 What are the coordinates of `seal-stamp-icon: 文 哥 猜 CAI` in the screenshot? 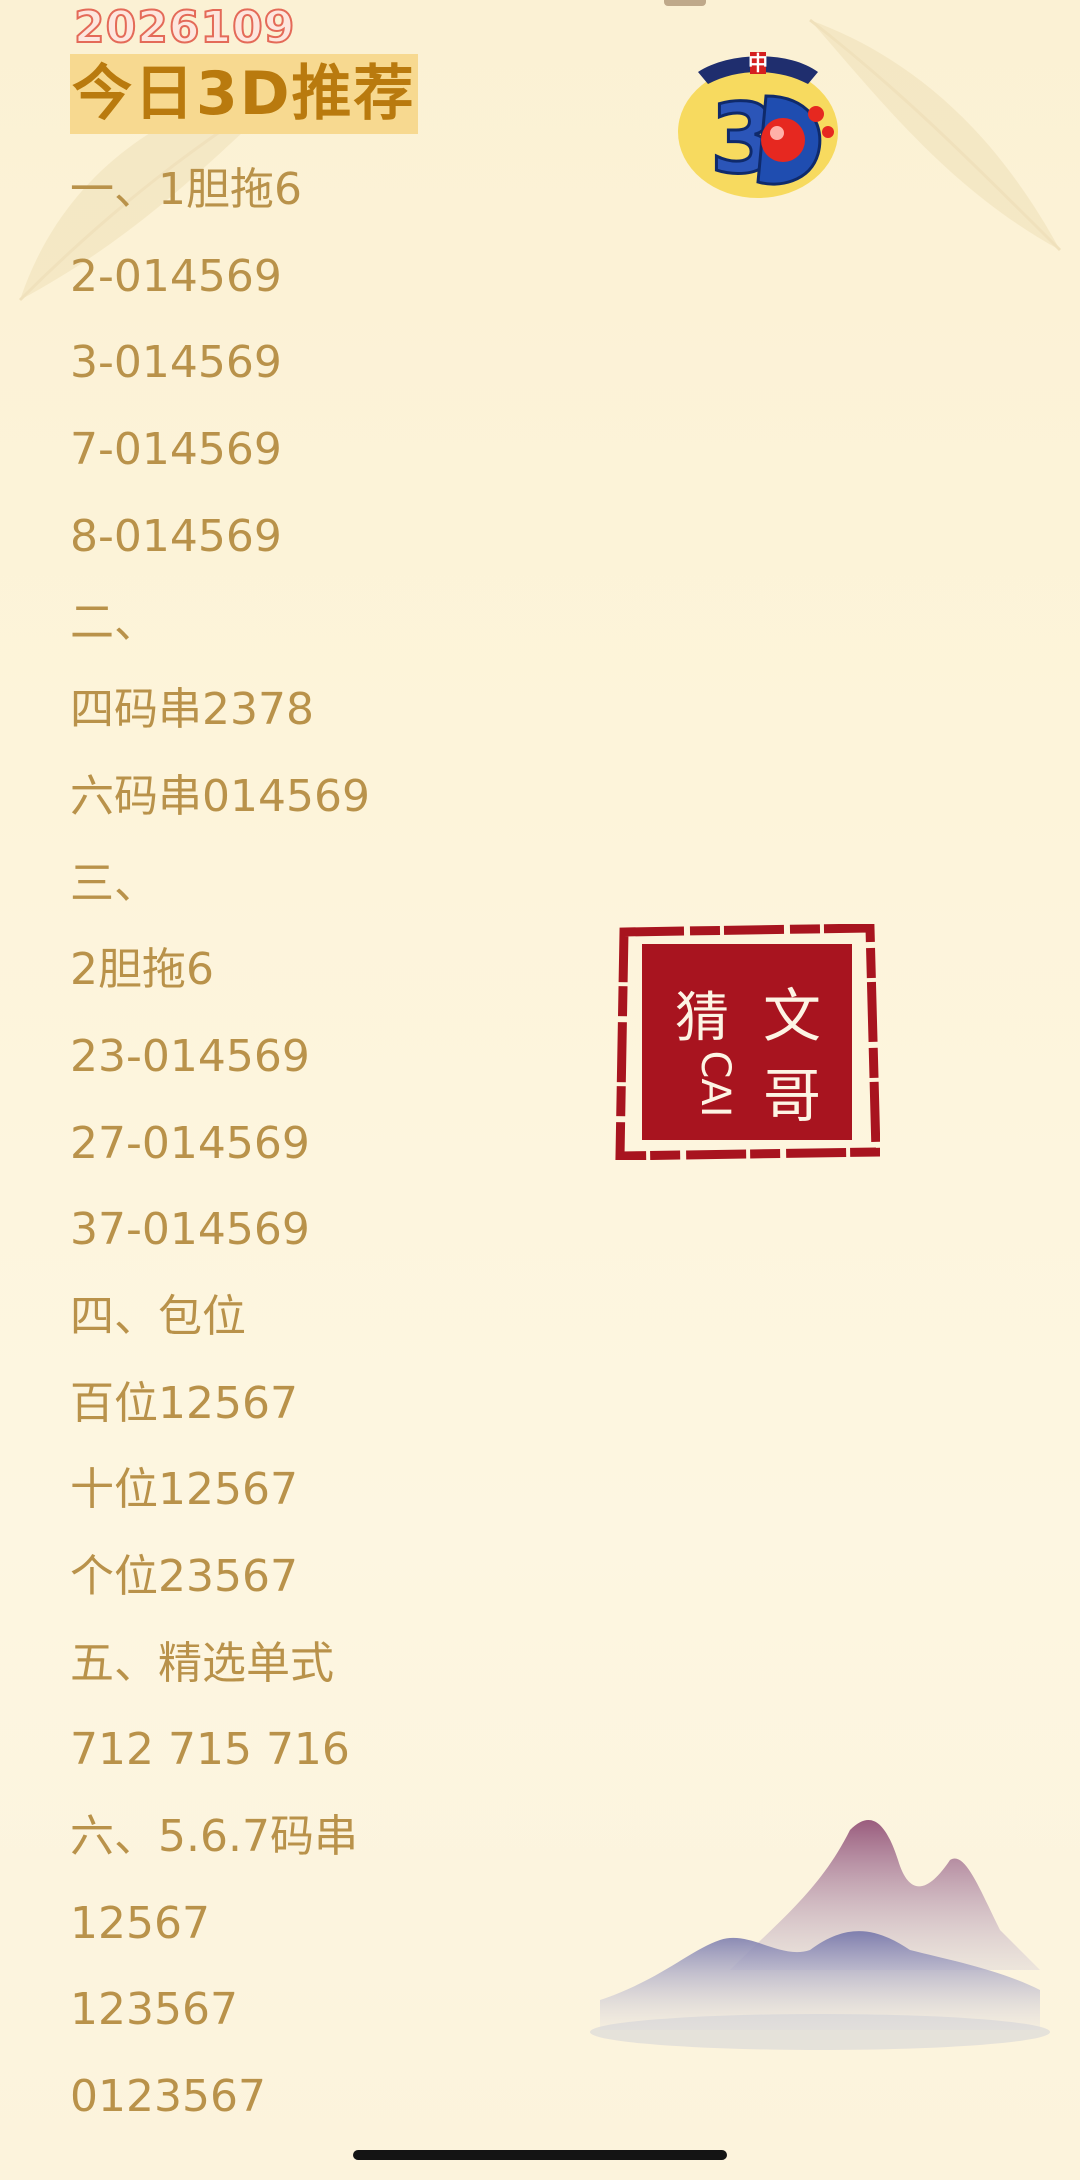 It's located at (747, 1042).